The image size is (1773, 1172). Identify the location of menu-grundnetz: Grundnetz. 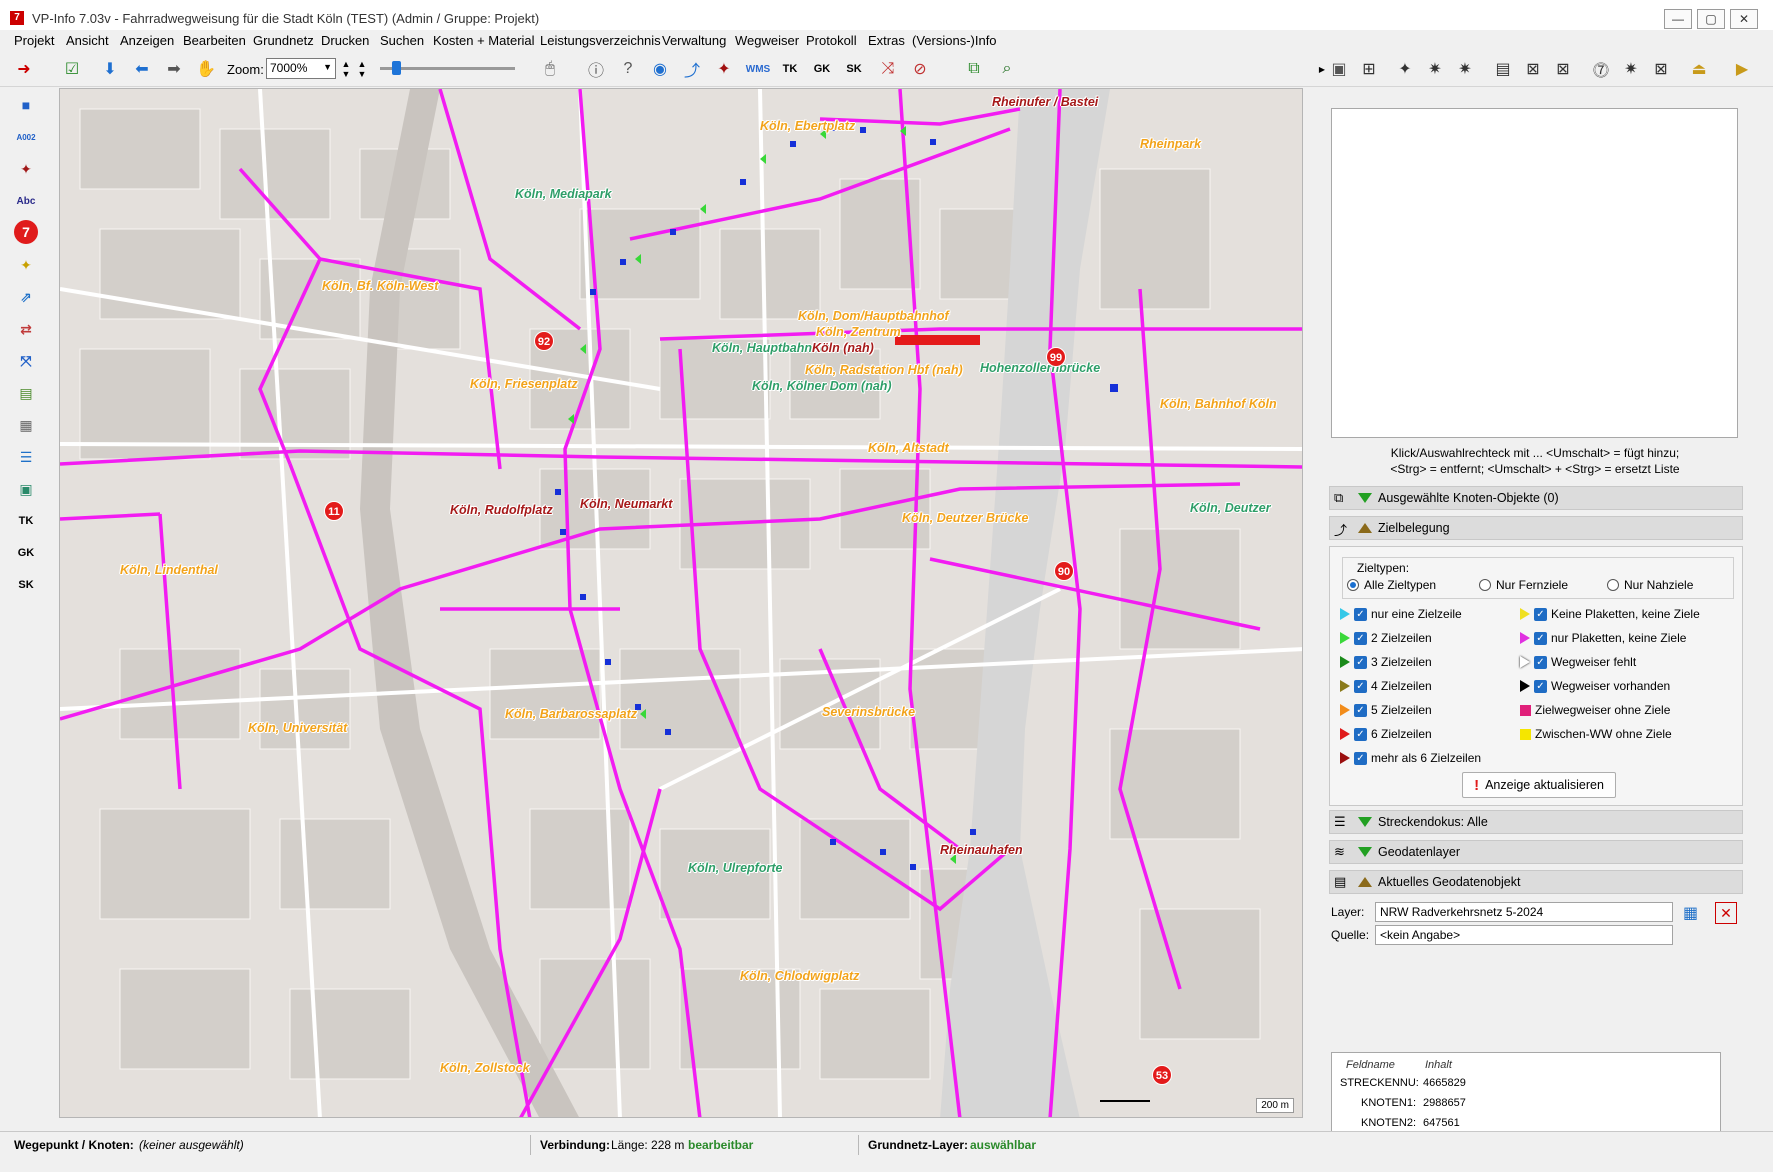
(283, 40).